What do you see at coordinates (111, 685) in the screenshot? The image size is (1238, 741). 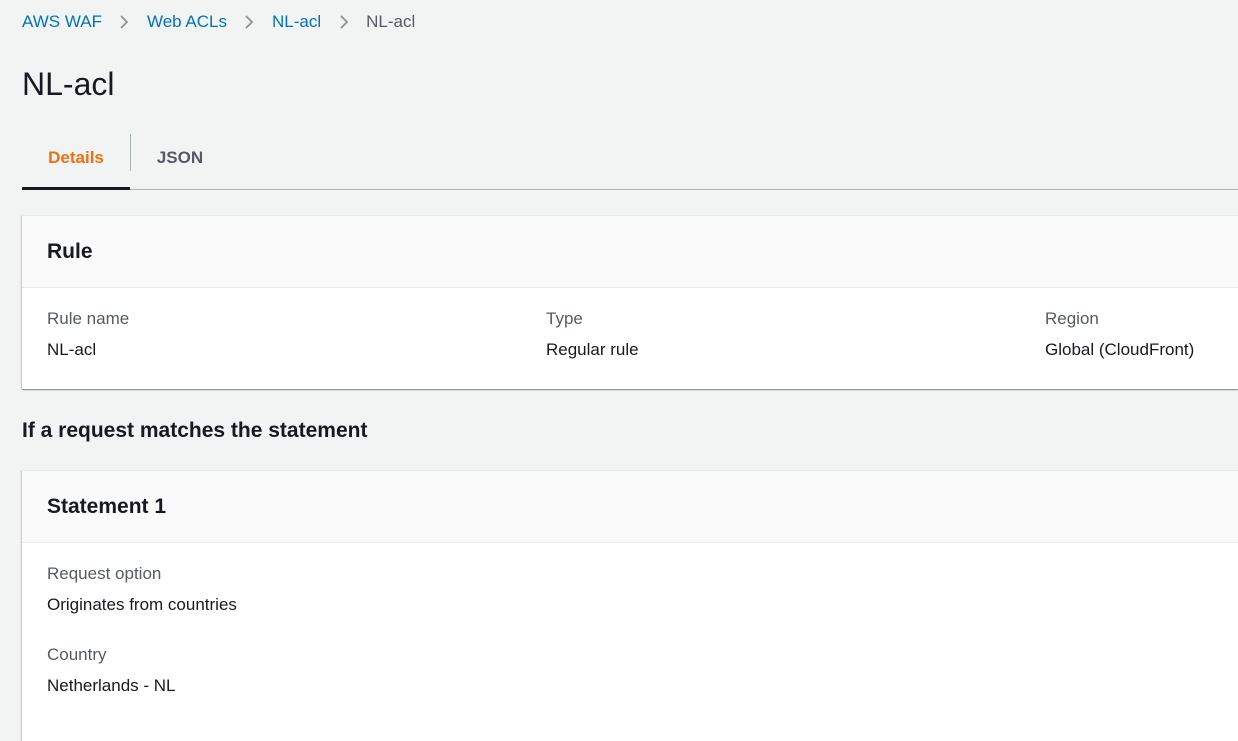 I see `country-value: Netherlands - NL` at bounding box center [111, 685].